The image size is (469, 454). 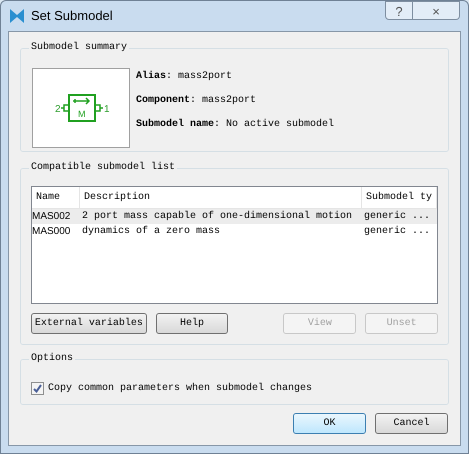 I want to click on list-button: Help, so click(x=192, y=323).